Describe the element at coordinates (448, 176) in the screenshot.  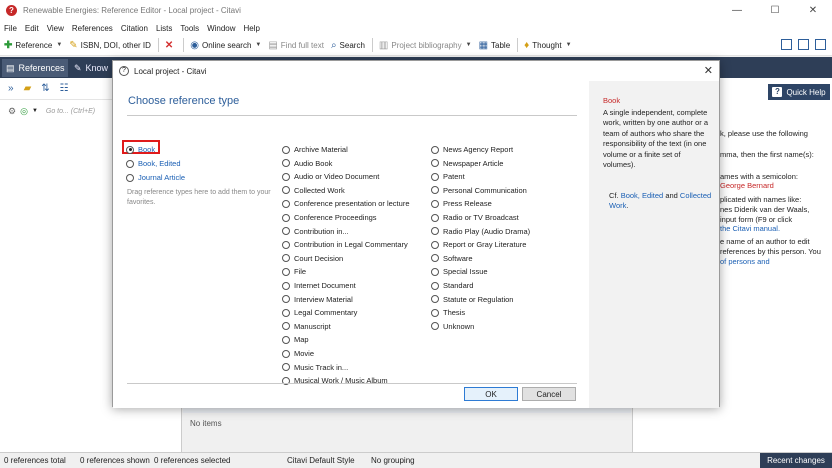
I see `option-col3-2: Patent` at that location.